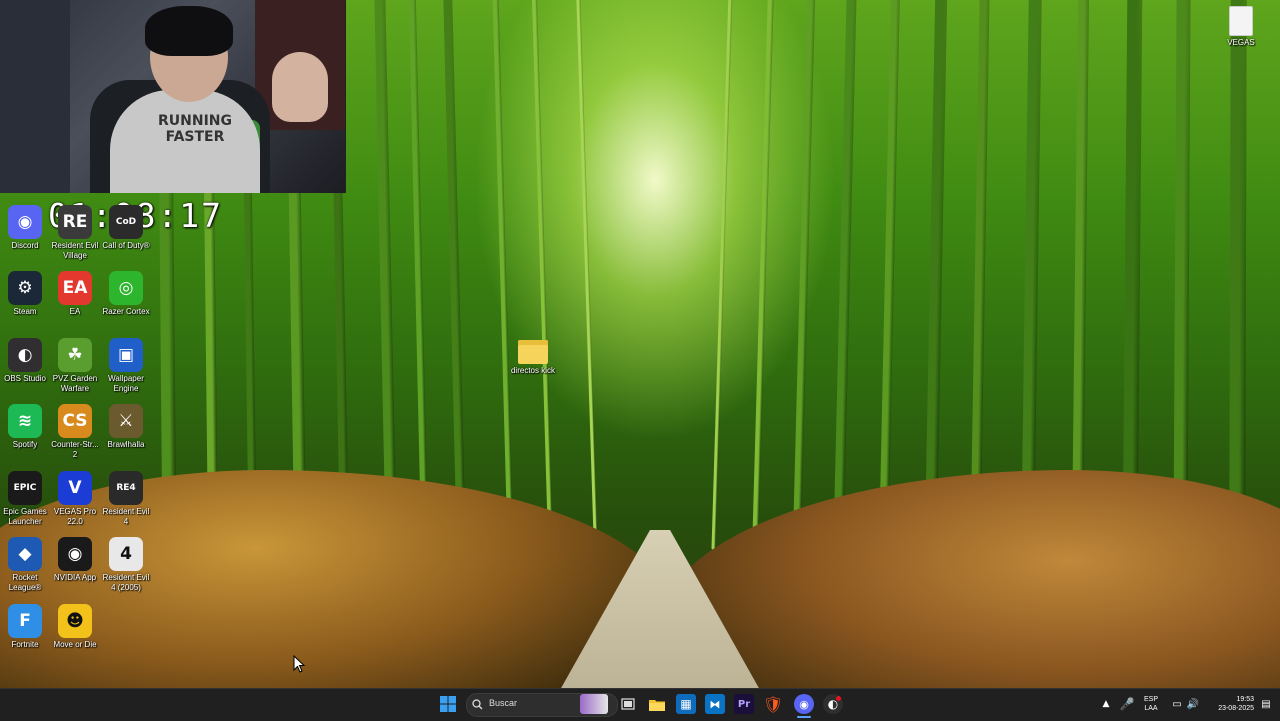 Image resolution: width=1280 pixels, height=721 pixels. Describe the element at coordinates (75, 621) in the screenshot. I see `move-or-die-icon: ☻` at that location.